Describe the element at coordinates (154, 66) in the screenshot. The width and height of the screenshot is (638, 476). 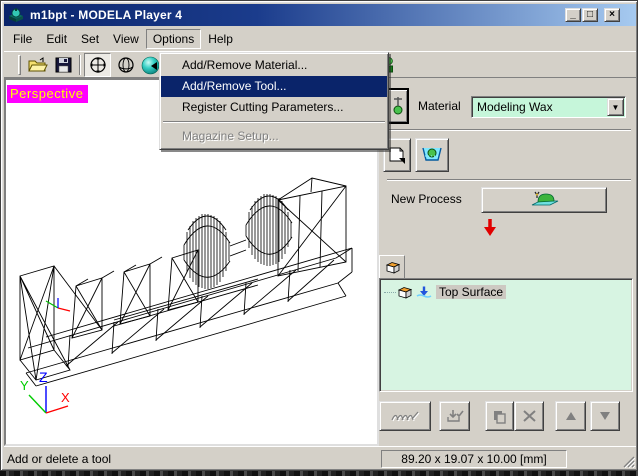
I see `toolbar-dropdown-arrow-icon` at that location.